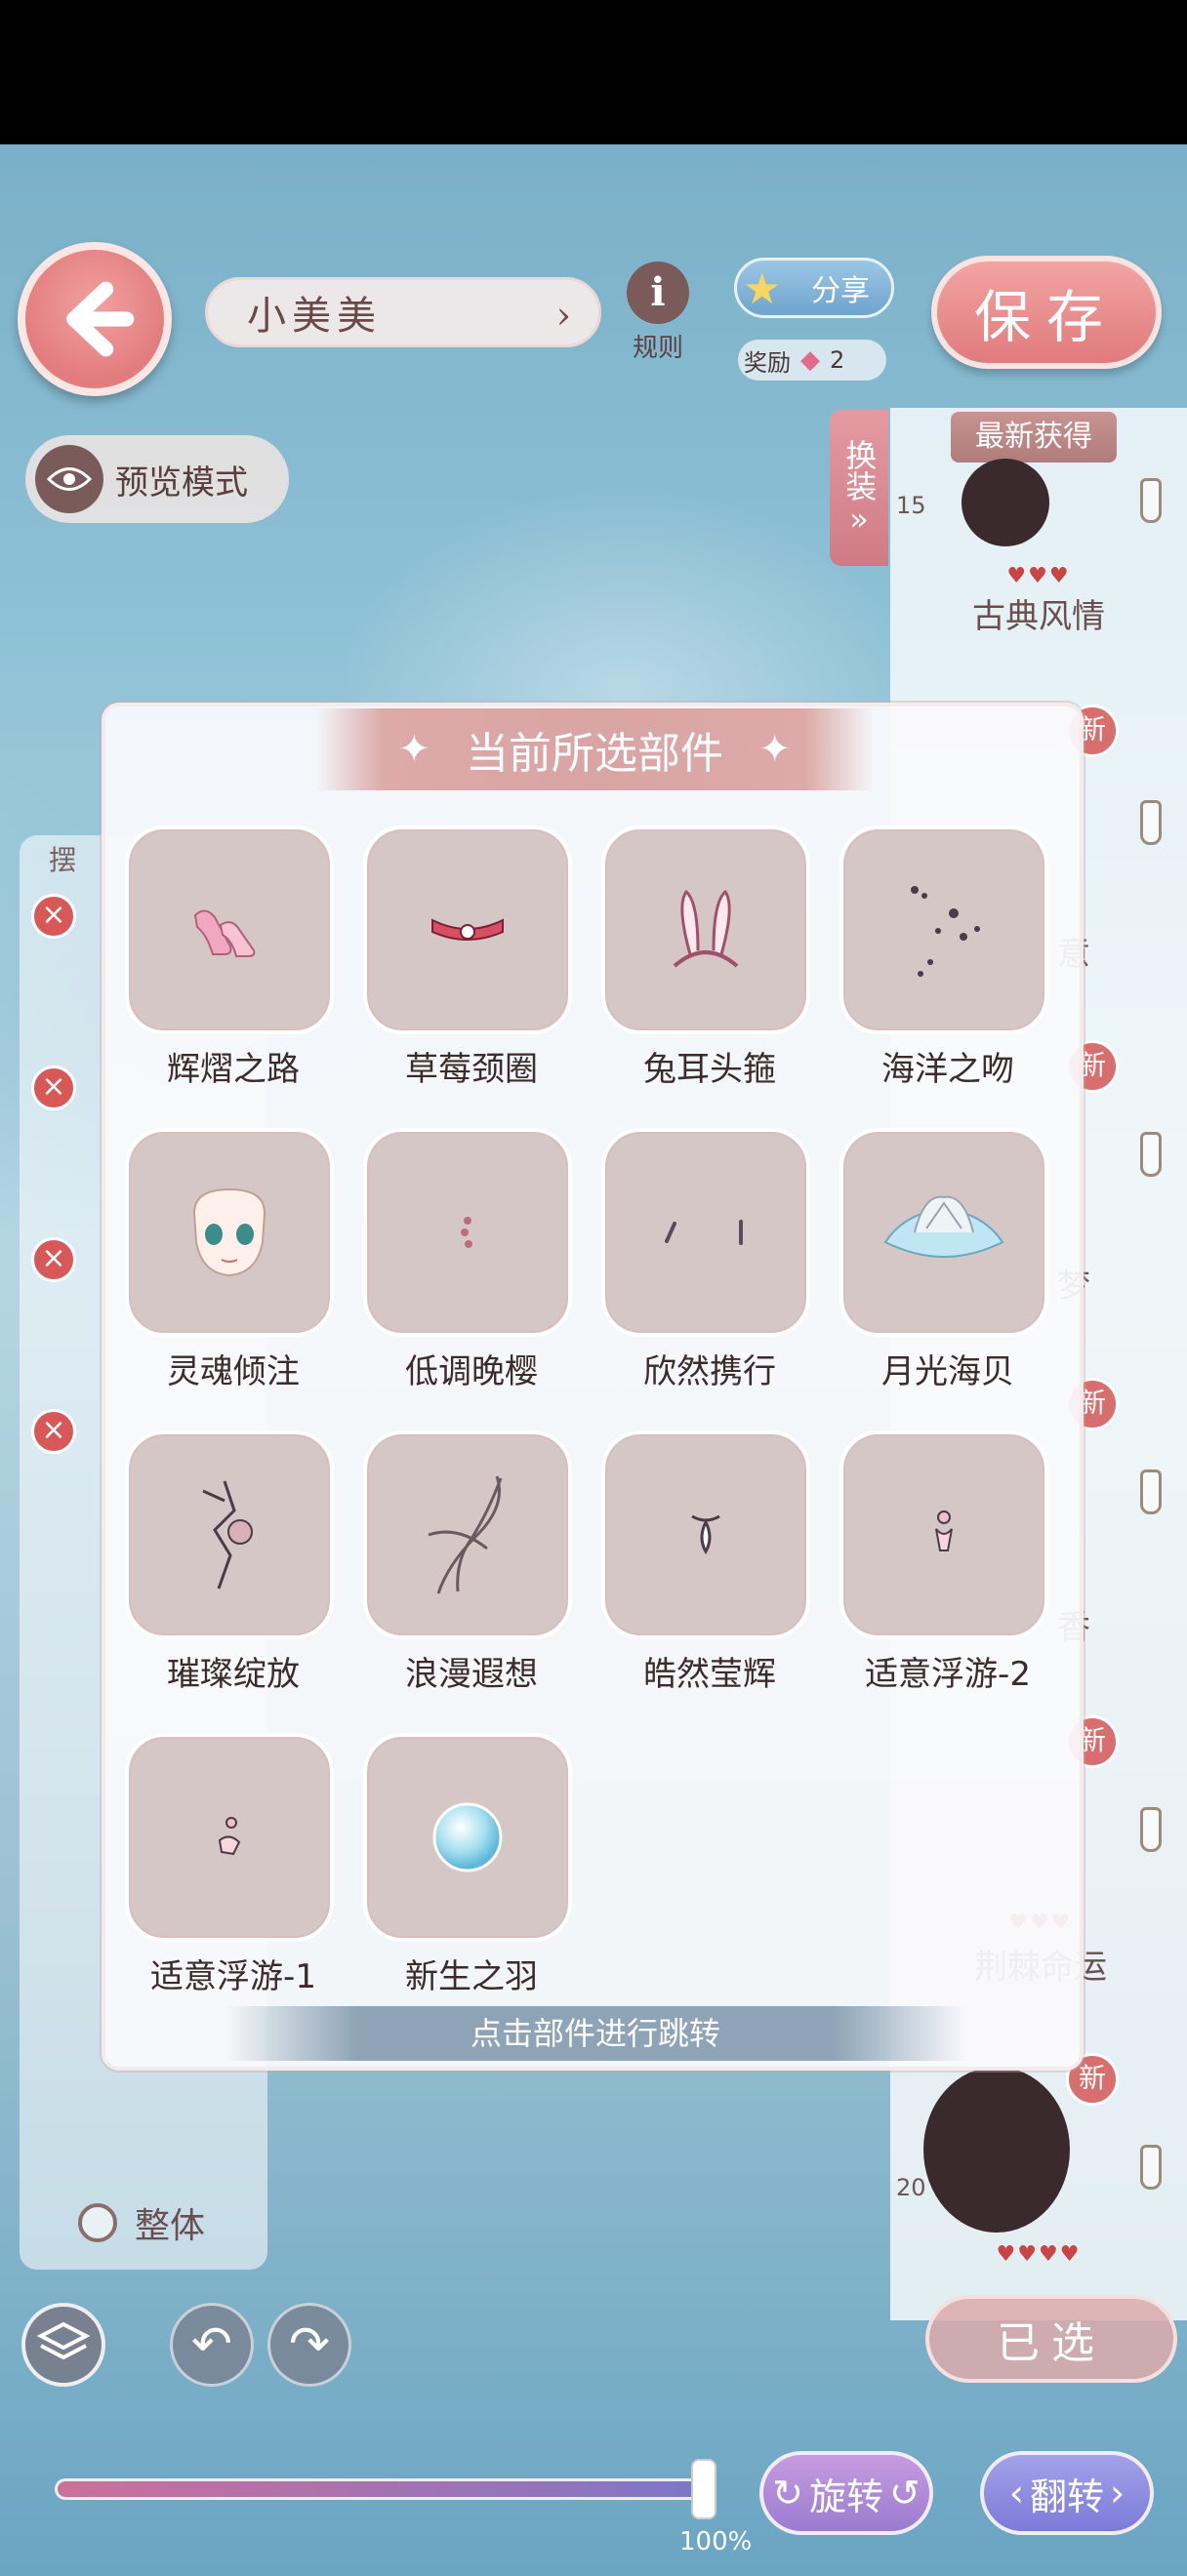 The height and width of the screenshot is (2576, 1187). I want to click on rotate-button: ↻ 旋转 ↺, so click(846, 2493).